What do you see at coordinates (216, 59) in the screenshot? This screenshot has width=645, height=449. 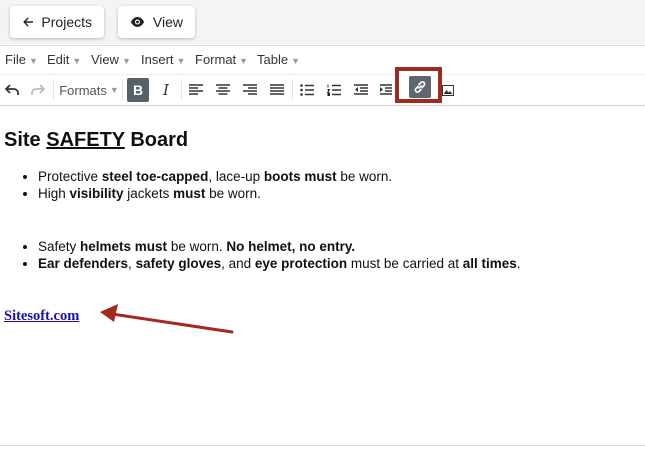 I see `menu-format-label: Format` at bounding box center [216, 59].